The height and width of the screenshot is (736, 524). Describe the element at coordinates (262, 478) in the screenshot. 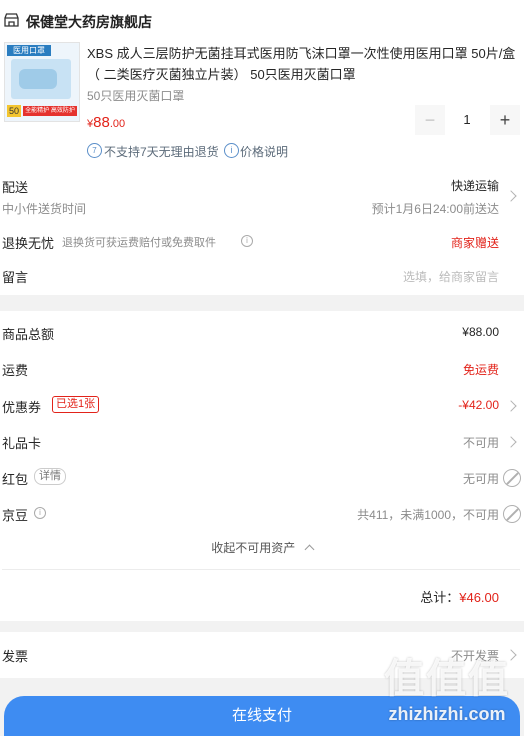

I see `redpacket-row: 红包 详情 无可用` at that location.